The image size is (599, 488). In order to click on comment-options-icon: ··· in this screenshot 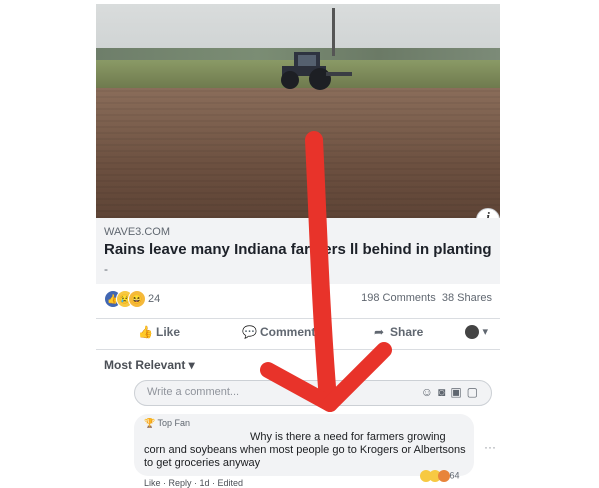, I will do `click(490, 447)`.